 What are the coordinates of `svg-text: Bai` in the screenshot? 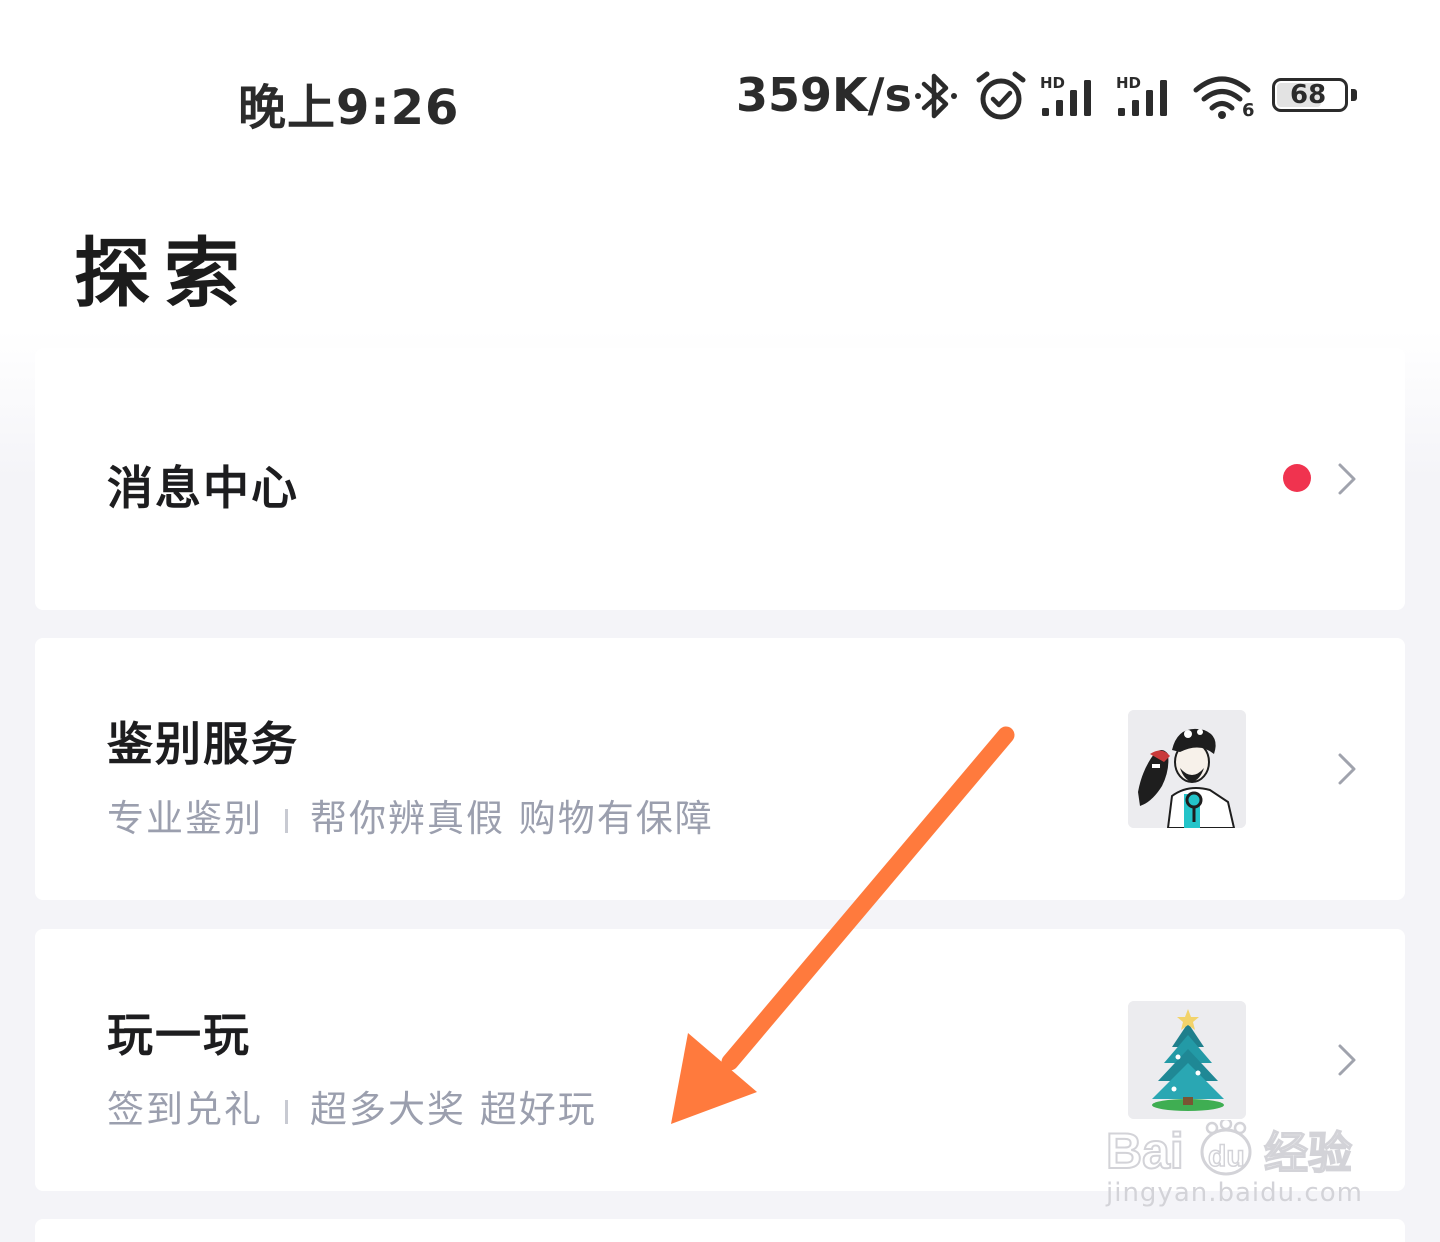 It's located at (1145, 1151).